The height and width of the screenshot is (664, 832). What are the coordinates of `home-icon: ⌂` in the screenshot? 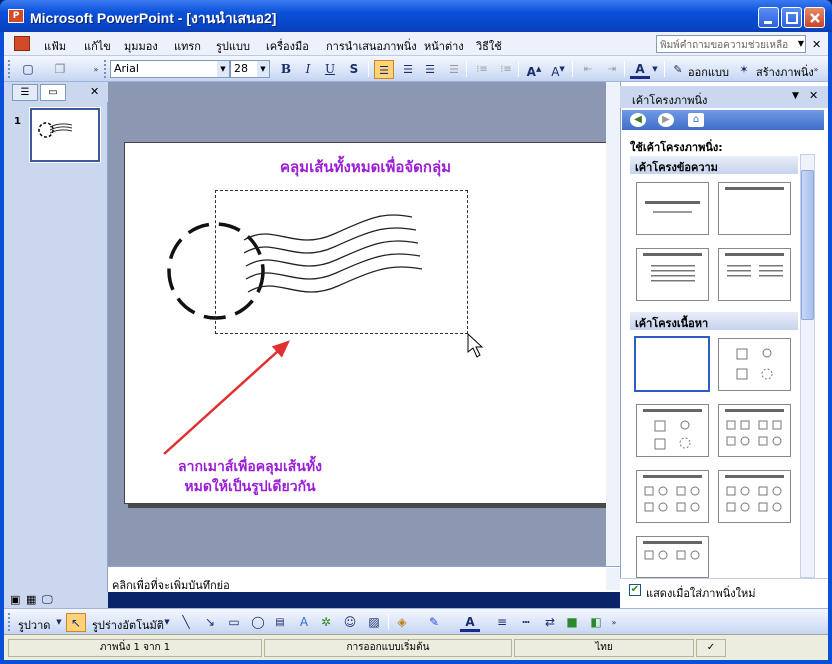 It's located at (696, 120).